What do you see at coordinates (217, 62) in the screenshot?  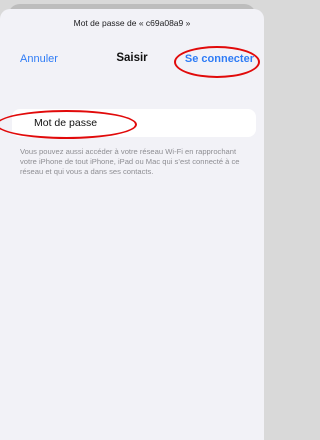 I see `annotation-circle-connect` at bounding box center [217, 62].